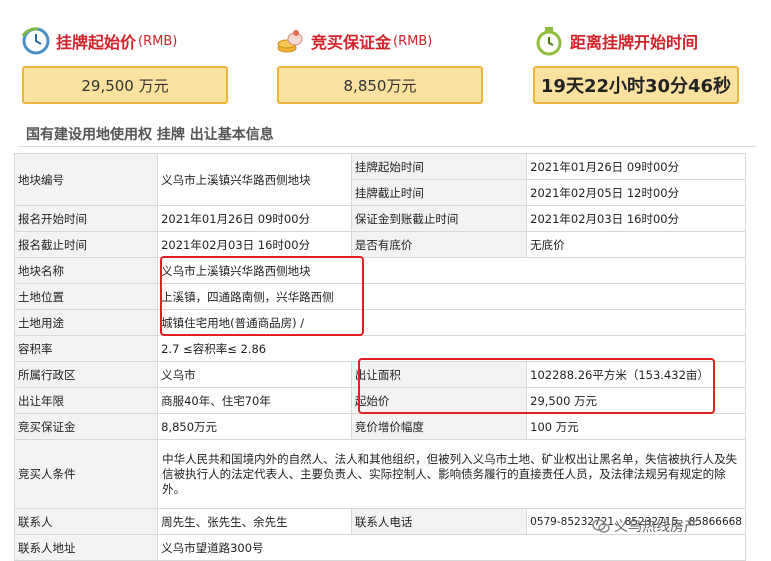 This screenshot has width=771, height=561. Describe the element at coordinates (636, 426) in the screenshot. I see `field-value: 100 万元` at that location.